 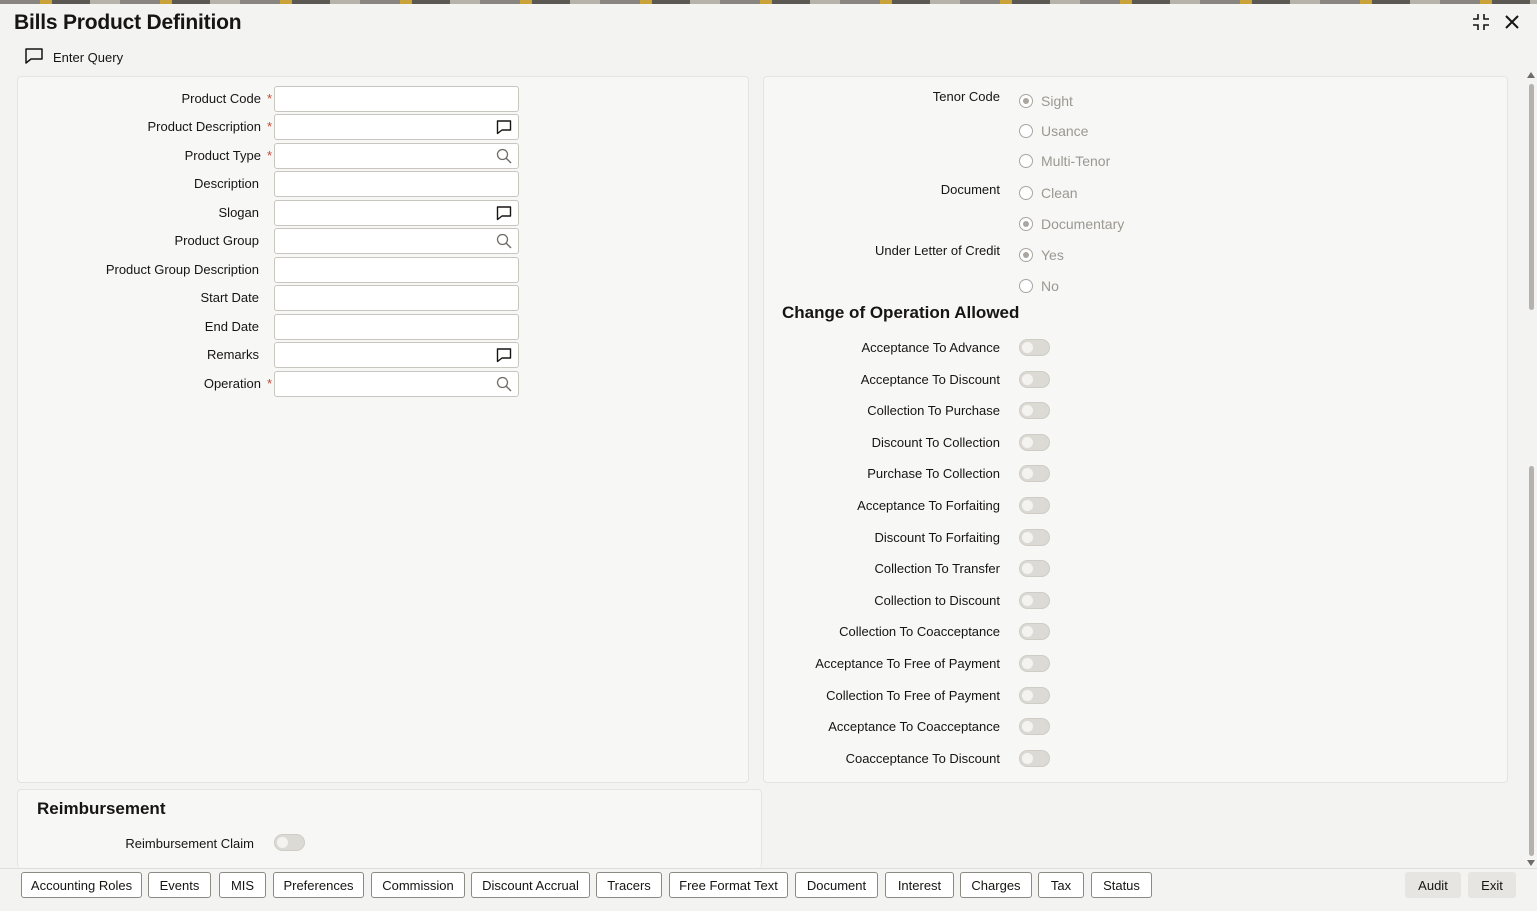 What do you see at coordinates (289, 842) in the screenshot?
I see `reimbursement-claim-toggle` at bounding box center [289, 842].